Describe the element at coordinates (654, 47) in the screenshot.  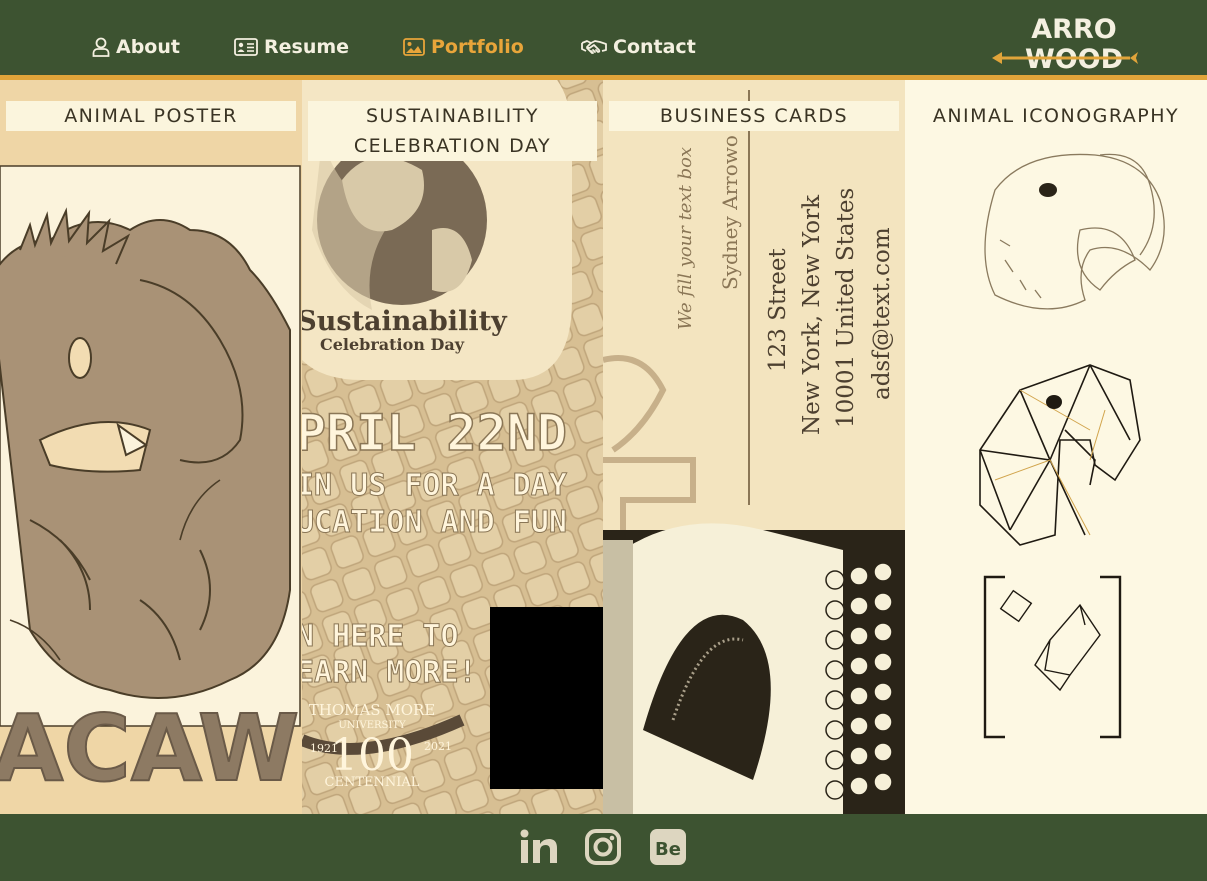
I see `nav-contact-label: Contact` at that location.